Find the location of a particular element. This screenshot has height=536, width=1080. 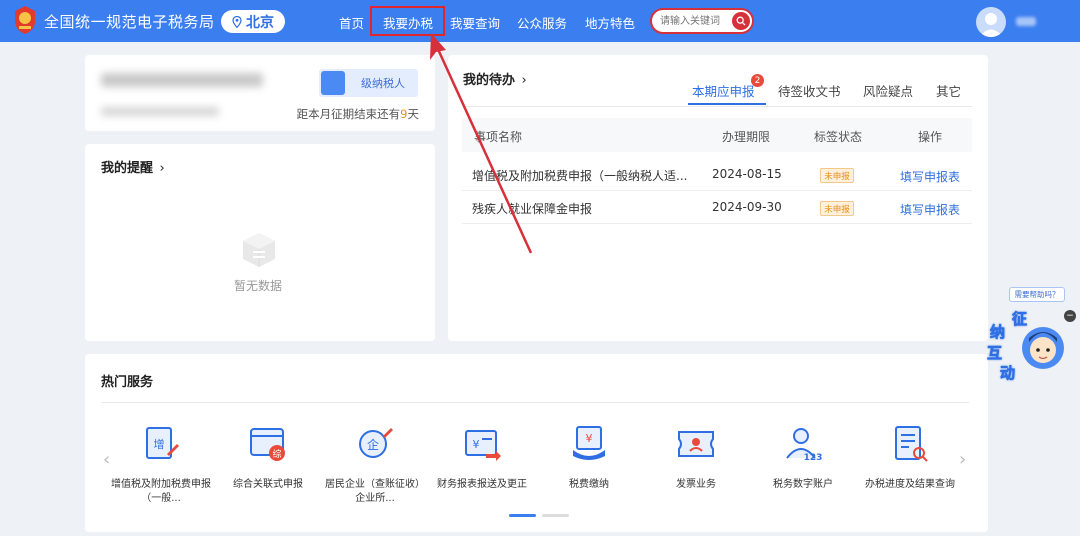

svg-text: 增 is located at coordinates (159, 444).